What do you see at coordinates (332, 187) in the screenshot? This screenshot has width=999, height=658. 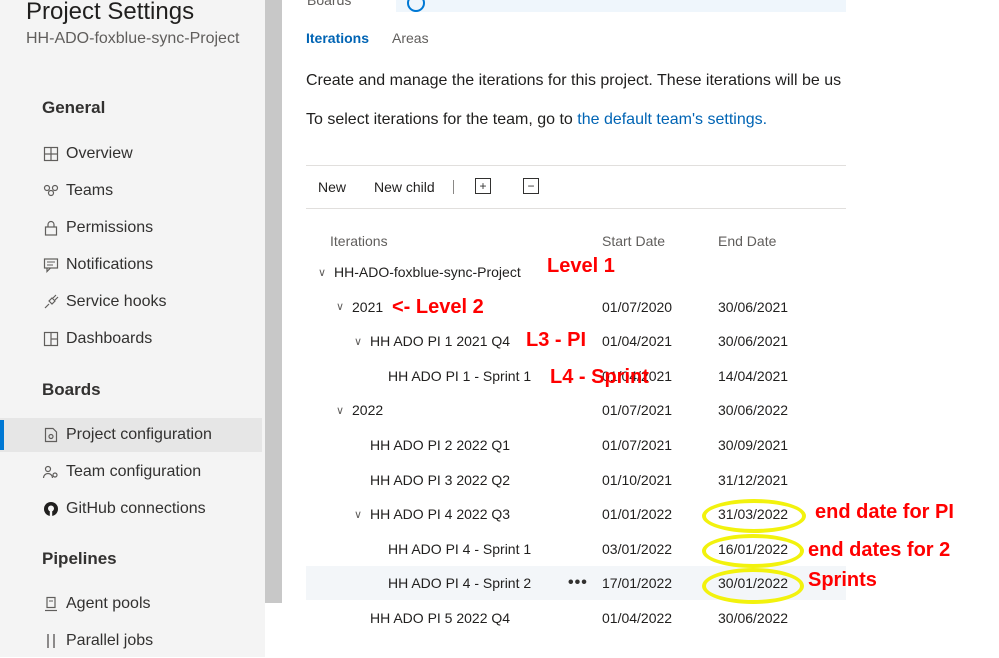 I see `new-button: New` at bounding box center [332, 187].